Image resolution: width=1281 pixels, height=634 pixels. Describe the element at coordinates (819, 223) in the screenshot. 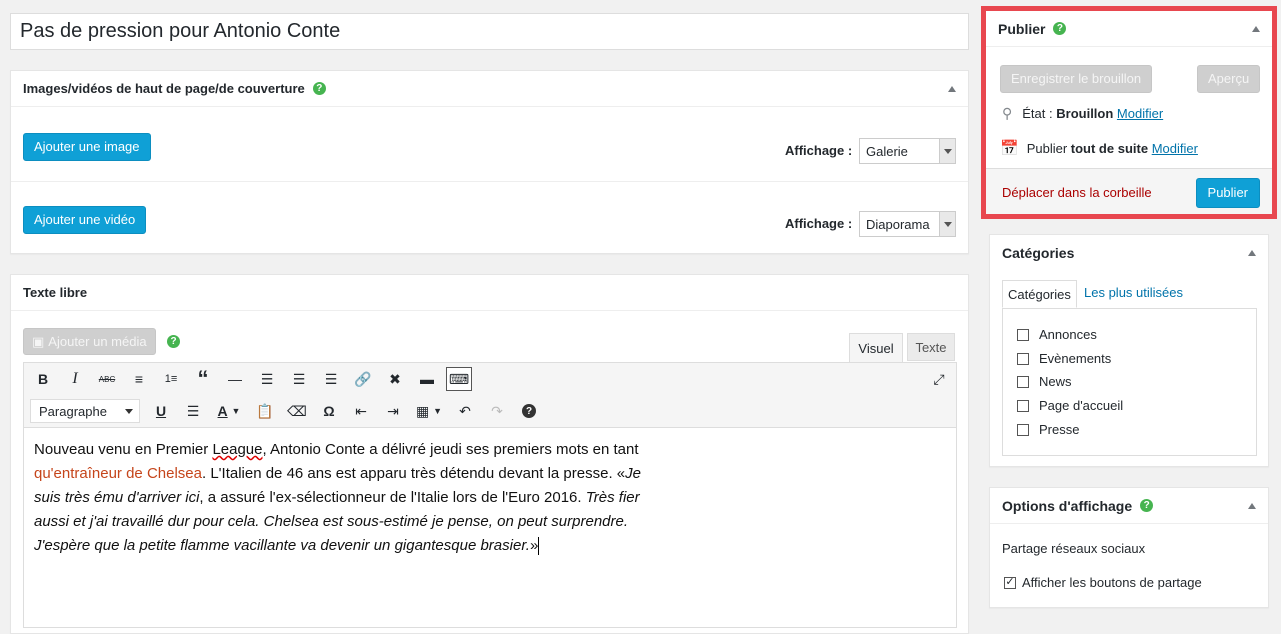

I see `display-label-slideshow: Affichage :` at that location.